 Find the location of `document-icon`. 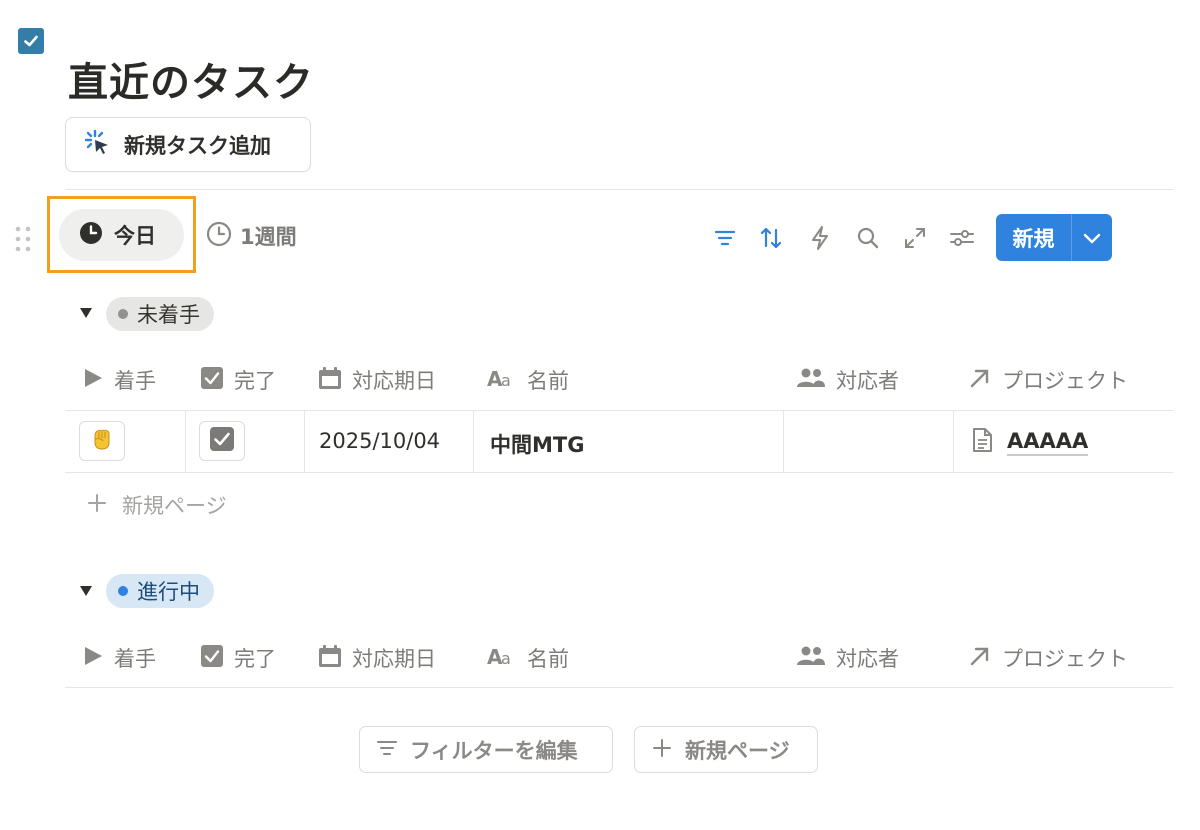

document-icon is located at coordinates (982, 442).